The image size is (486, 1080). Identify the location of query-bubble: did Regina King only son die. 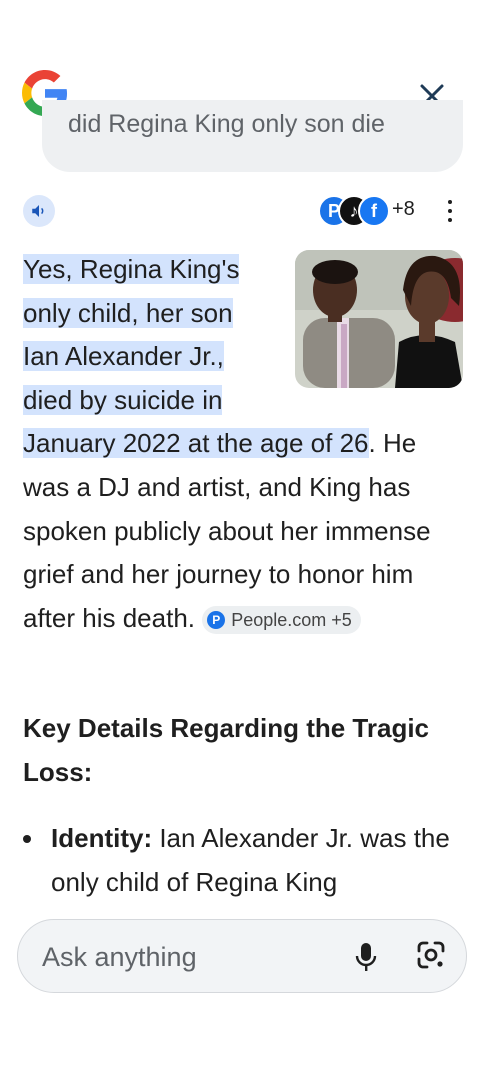
(252, 136).